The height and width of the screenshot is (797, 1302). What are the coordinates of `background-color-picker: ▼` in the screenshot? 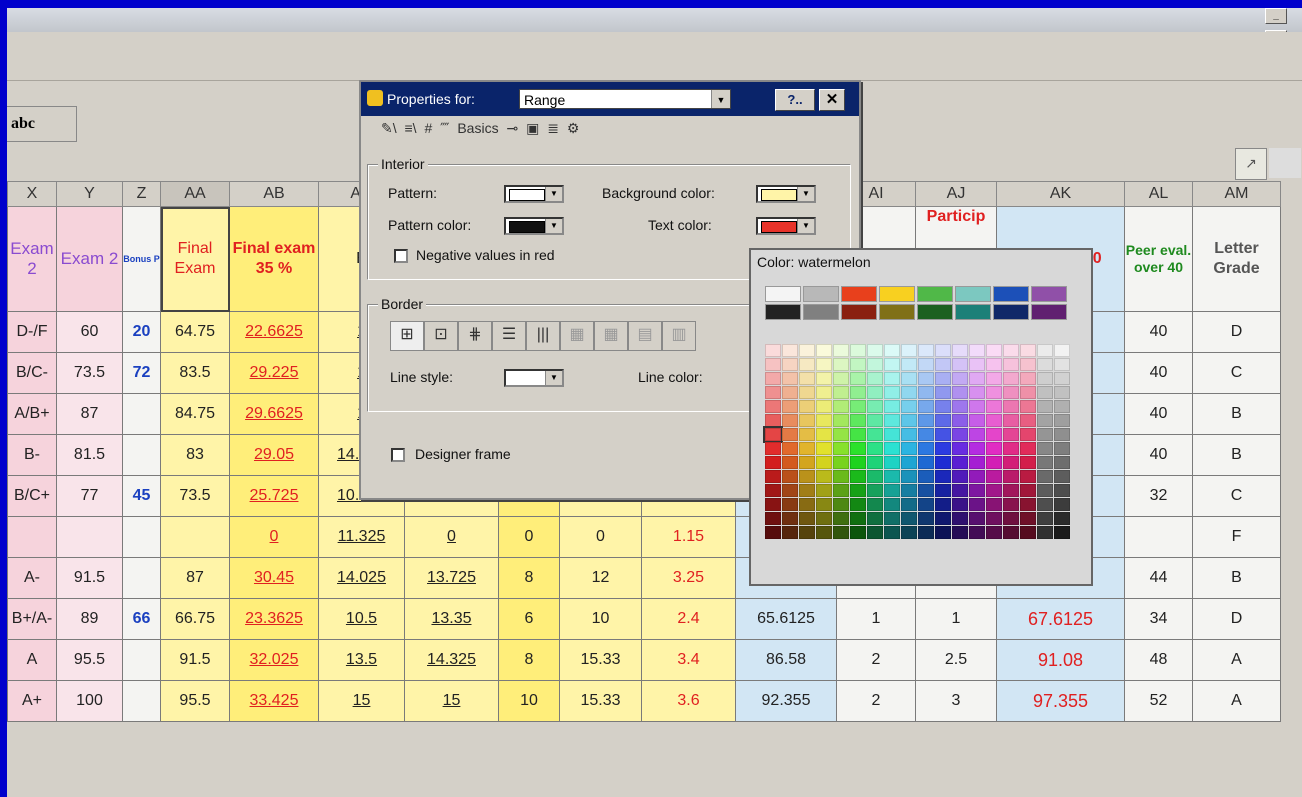 It's located at (786, 194).